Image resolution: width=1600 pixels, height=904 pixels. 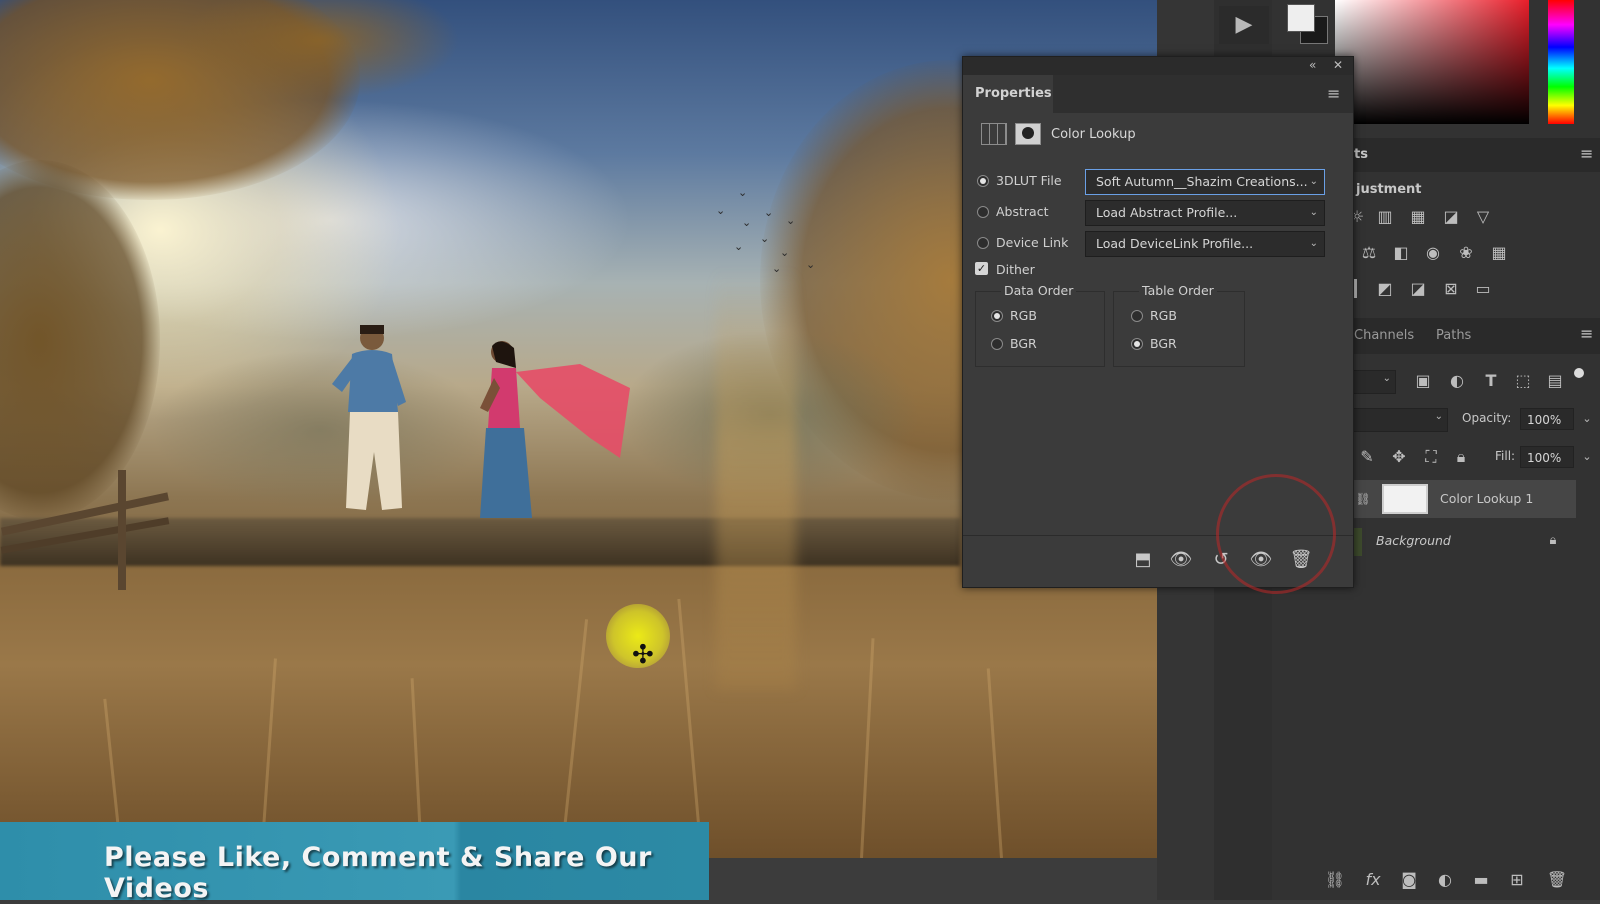 I want to click on filter-shape-icon: ⬚, so click(x=1523, y=381).